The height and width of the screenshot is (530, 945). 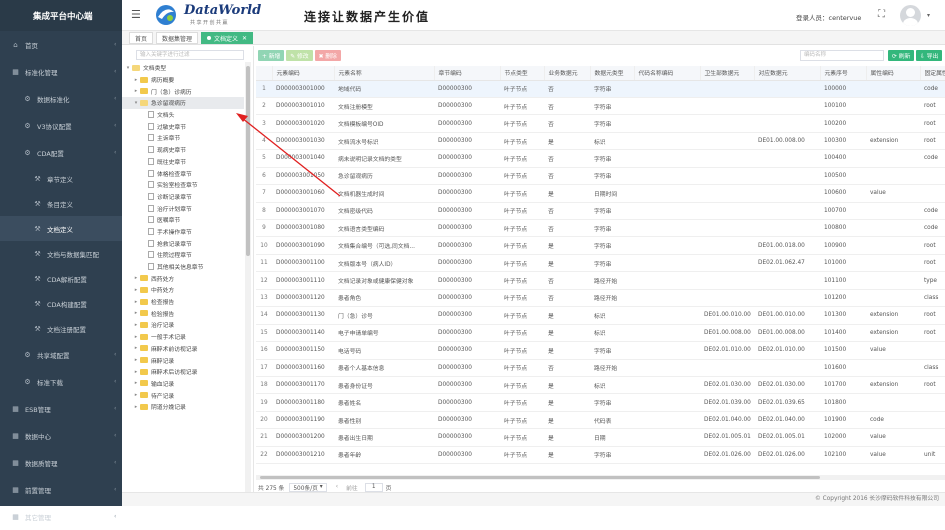 I want to click on tree-node: ▸ 检查报告, so click(x=183, y=302).